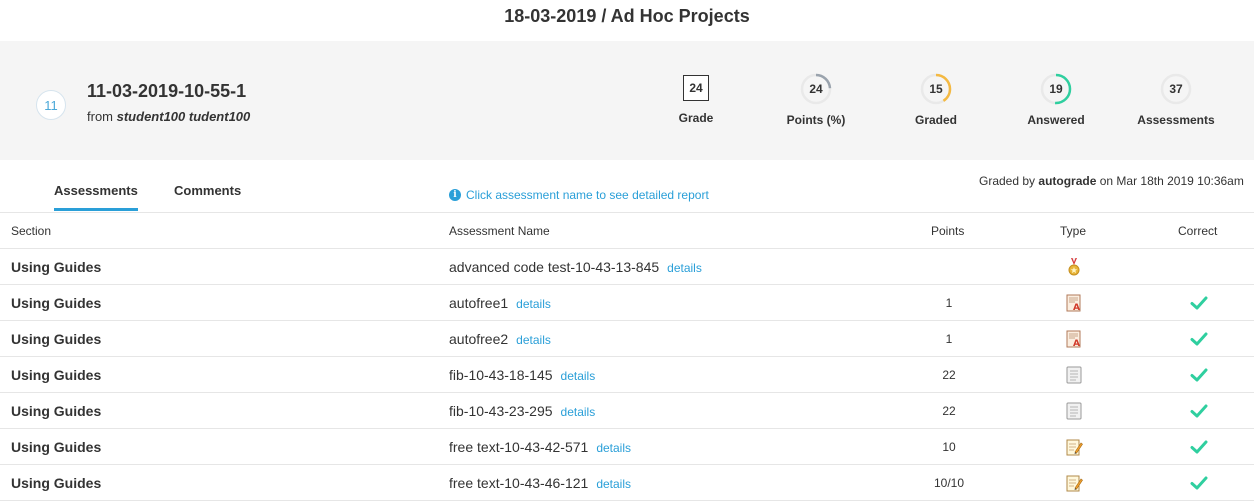 The height and width of the screenshot is (502, 1254). I want to click on tab-assessments: Assessments, so click(96, 197).